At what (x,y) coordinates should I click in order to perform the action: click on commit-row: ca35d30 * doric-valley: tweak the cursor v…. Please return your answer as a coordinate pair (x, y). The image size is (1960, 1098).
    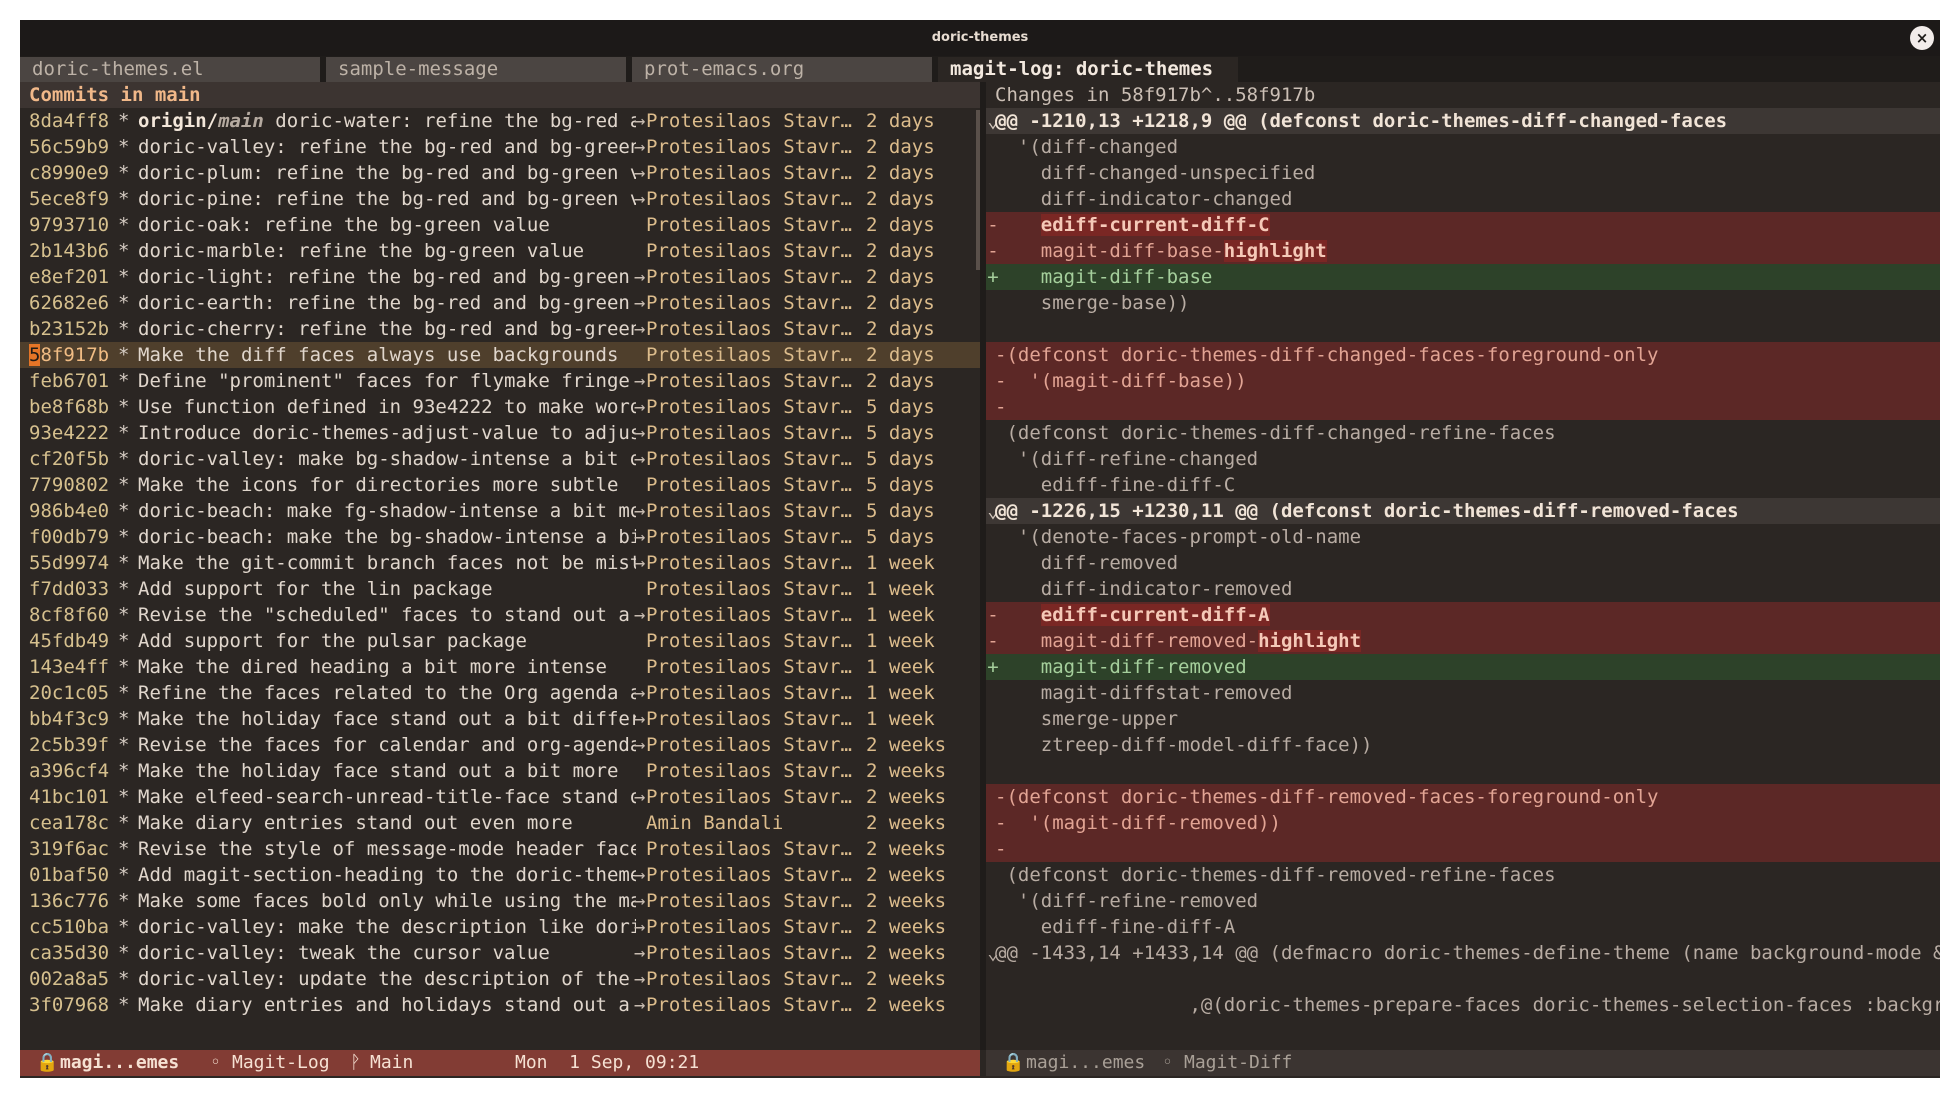
    Looking at the image, I should click on (500, 953).